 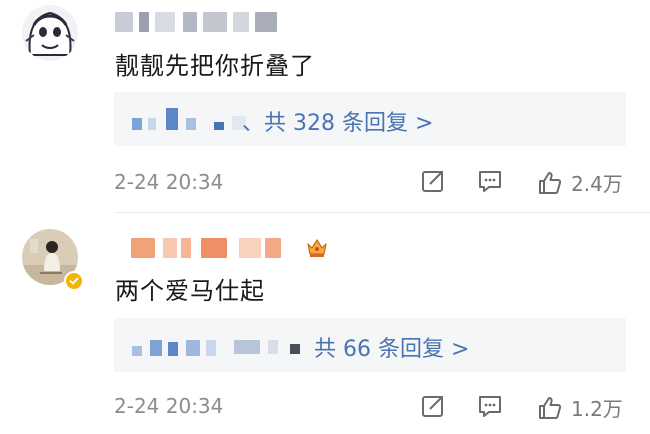 I want to click on like-count: 1.2万, so click(x=597, y=409).